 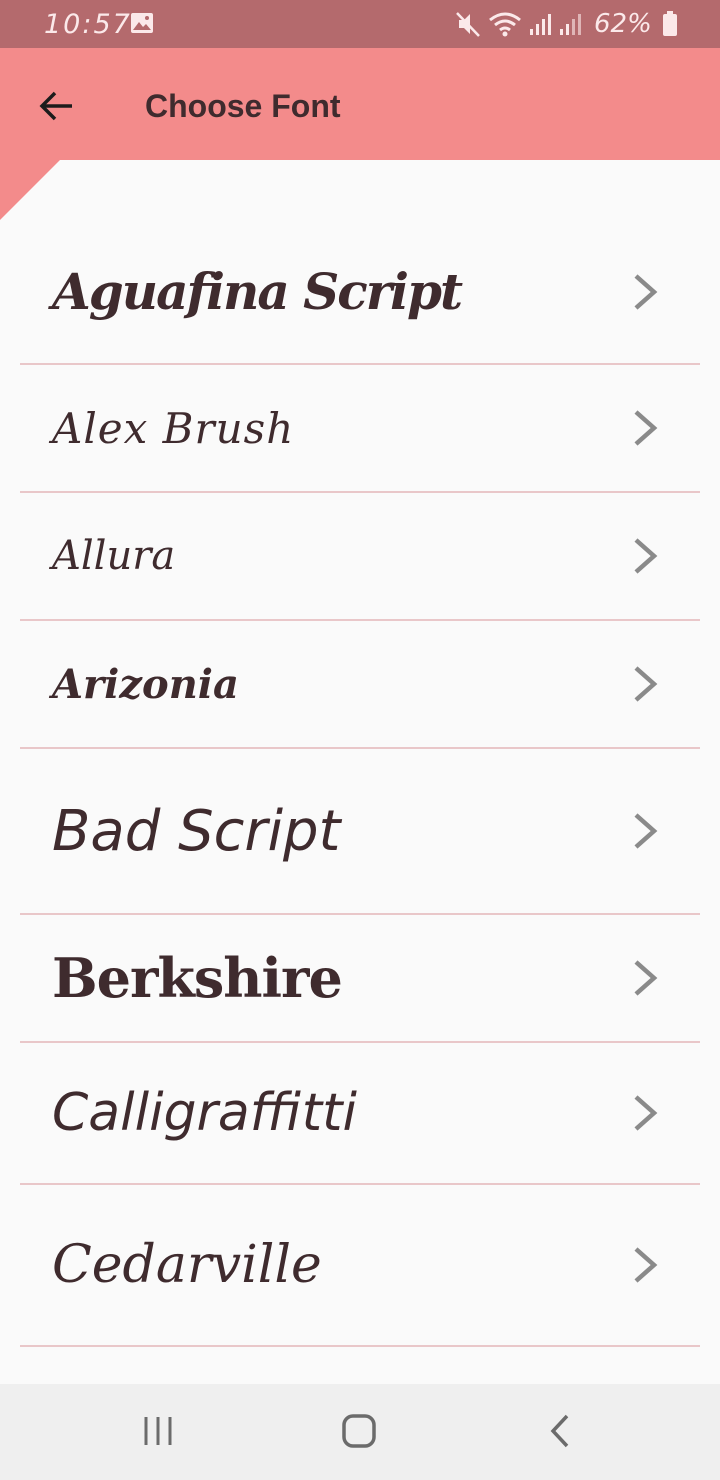 What do you see at coordinates (30, 190) in the screenshot?
I see `app-bar-corner-decoration` at bounding box center [30, 190].